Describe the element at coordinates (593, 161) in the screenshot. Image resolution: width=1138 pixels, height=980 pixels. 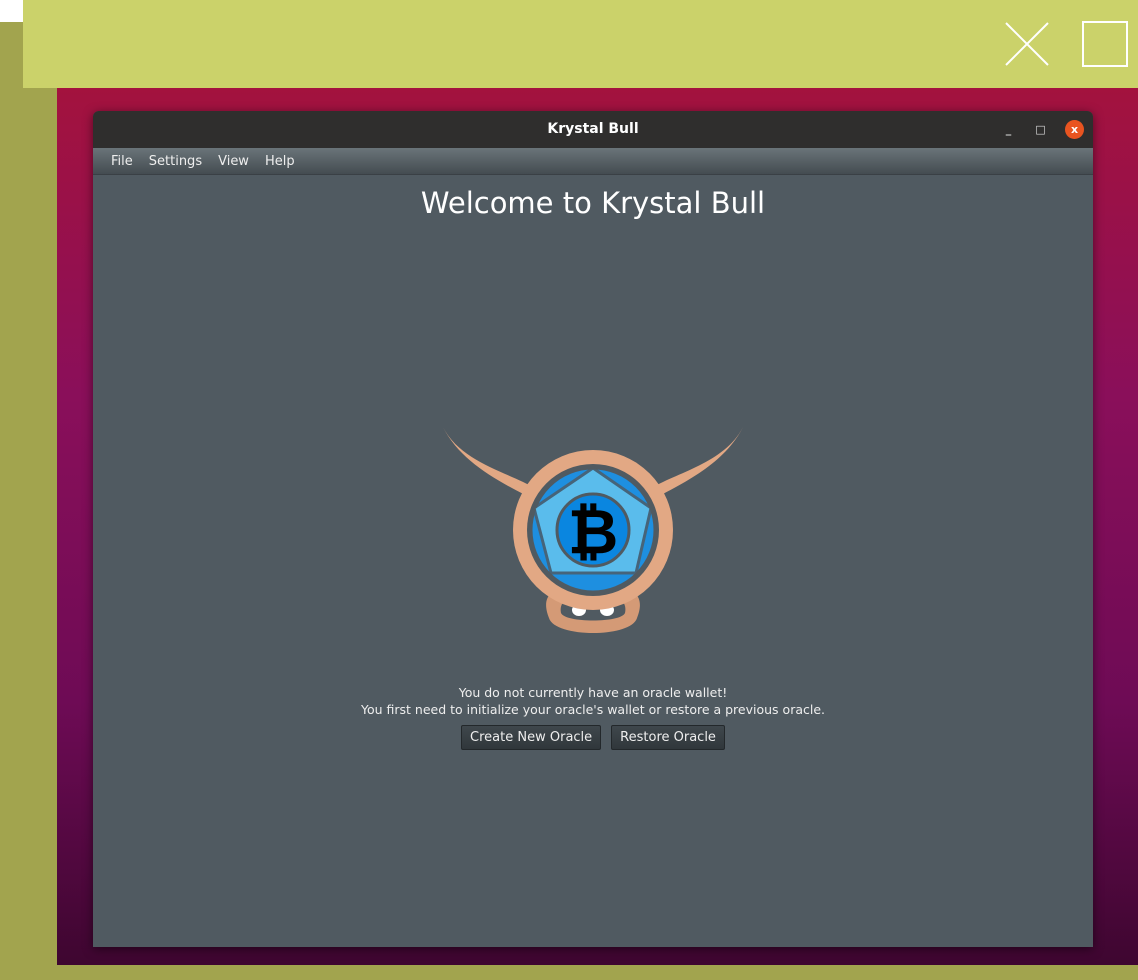
I see `menu-bar: File Settings View Help` at that location.